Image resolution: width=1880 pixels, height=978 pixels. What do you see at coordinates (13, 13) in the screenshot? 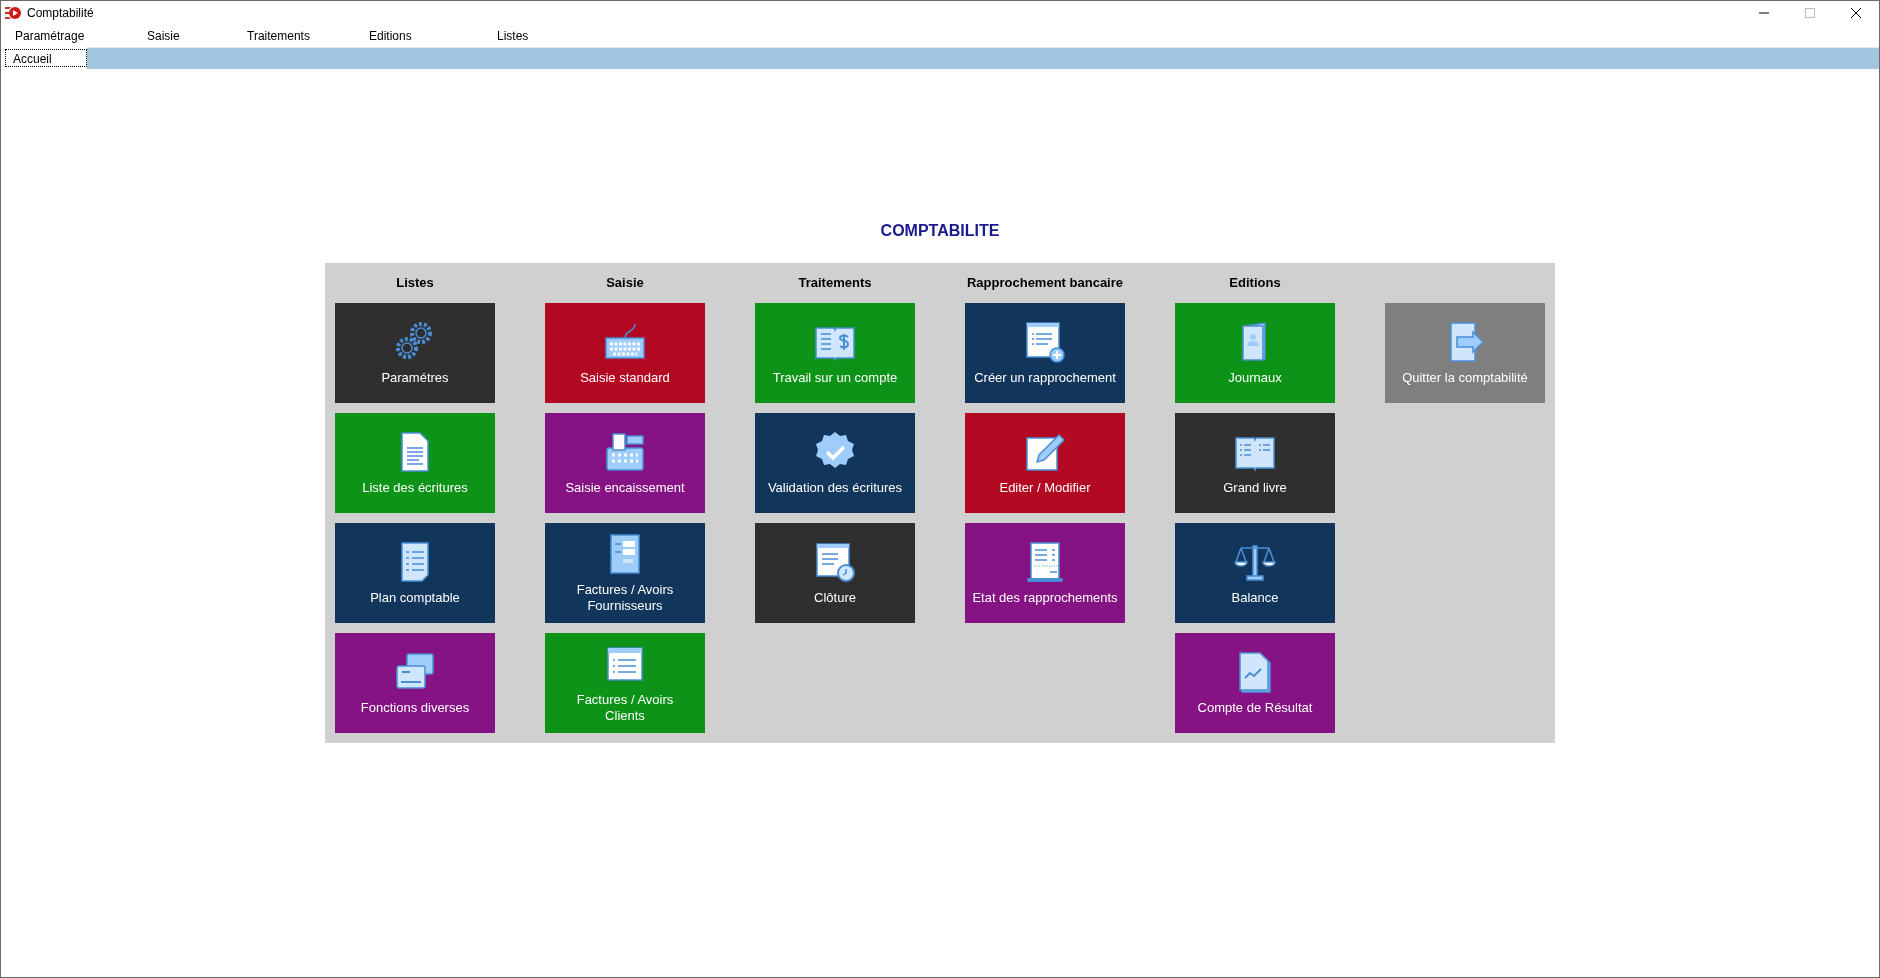
I see `app-logo-icon` at bounding box center [13, 13].